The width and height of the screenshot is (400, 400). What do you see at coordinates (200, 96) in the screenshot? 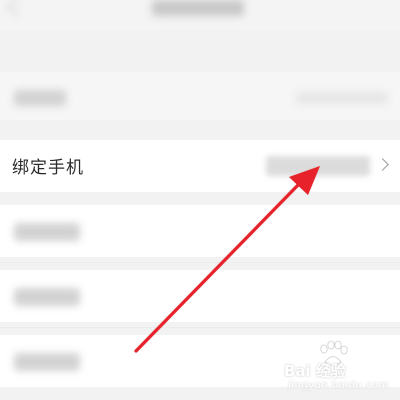
I see `settings-row-blurred-top` at bounding box center [200, 96].